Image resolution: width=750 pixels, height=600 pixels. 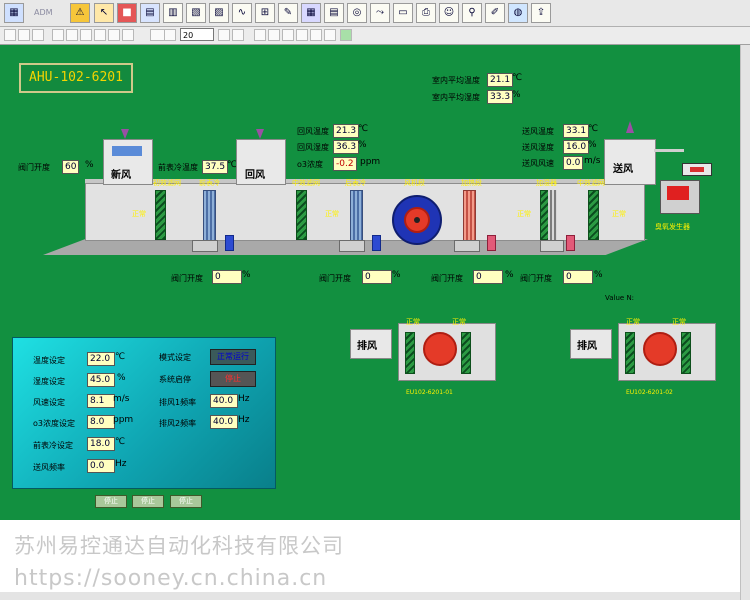 I want to click on select-icon, so click(x=170, y=35).